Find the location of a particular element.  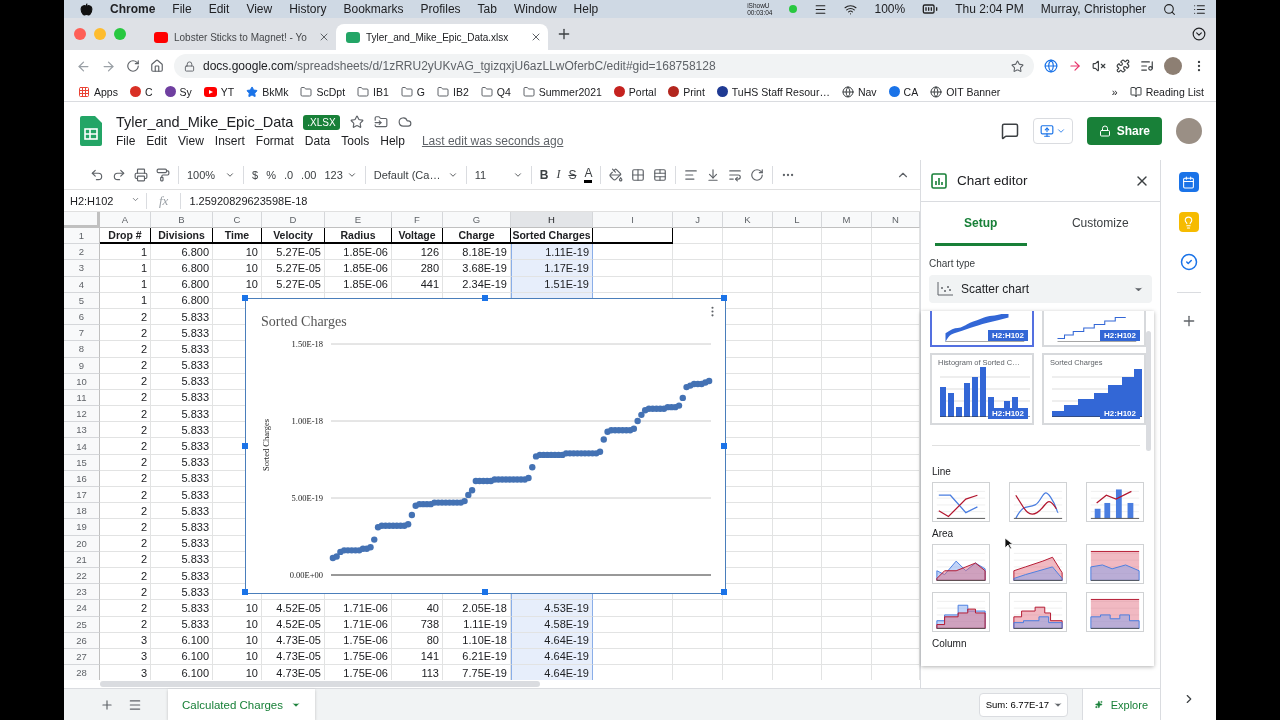

address-field: docs.google.com/spreadsheets/d/1zRRU2yUKvAG_tgizqxjU6azLLwOferbC/edit#gid=168758128 is located at coordinates (604, 66).